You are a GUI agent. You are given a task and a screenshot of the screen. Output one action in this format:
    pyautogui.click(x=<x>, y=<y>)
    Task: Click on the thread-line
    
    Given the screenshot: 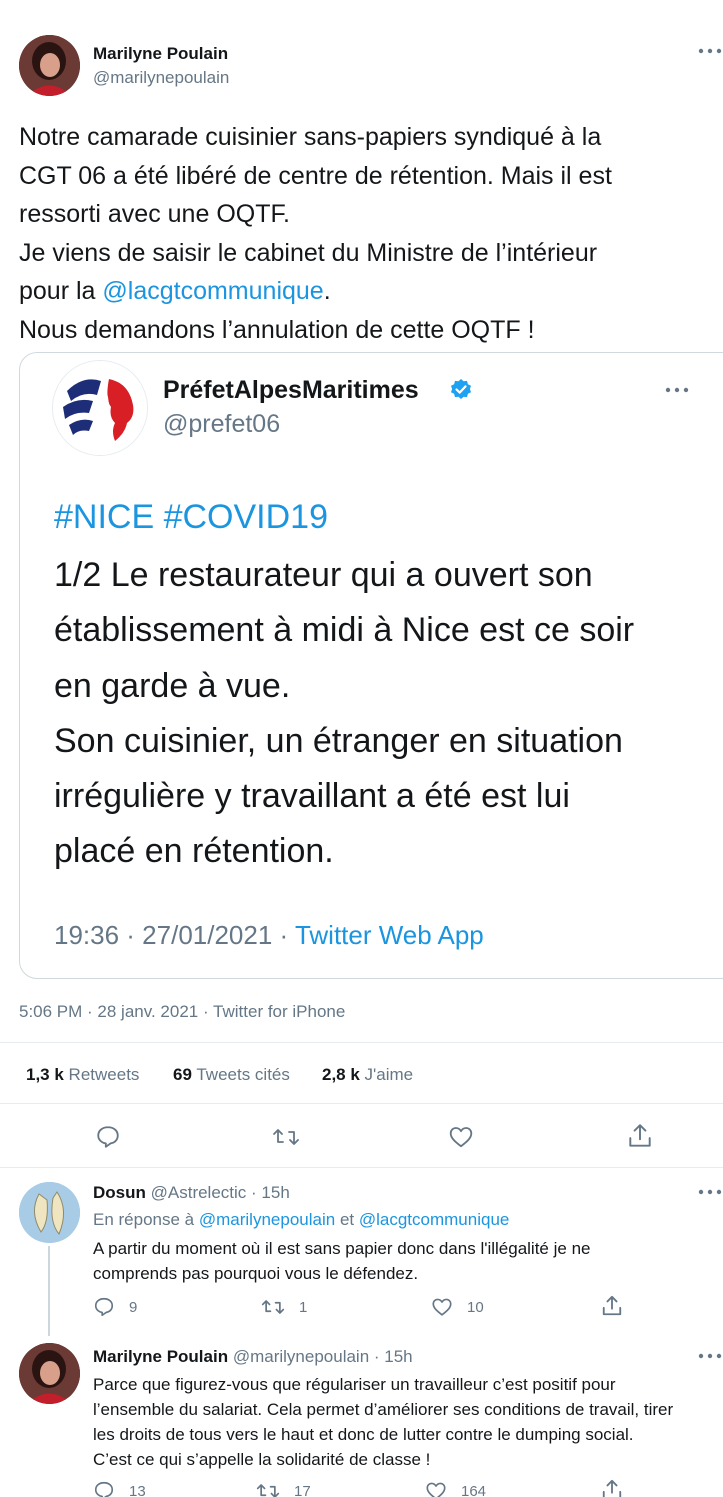 What is the action you would take?
    pyautogui.click(x=49, y=1291)
    